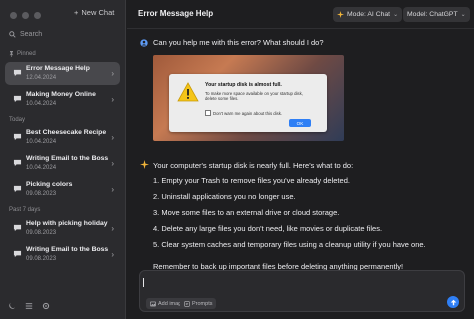  What do you see at coordinates (176, 13) in the screenshot?
I see `page-title: Error Message Help` at bounding box center [176, 13].